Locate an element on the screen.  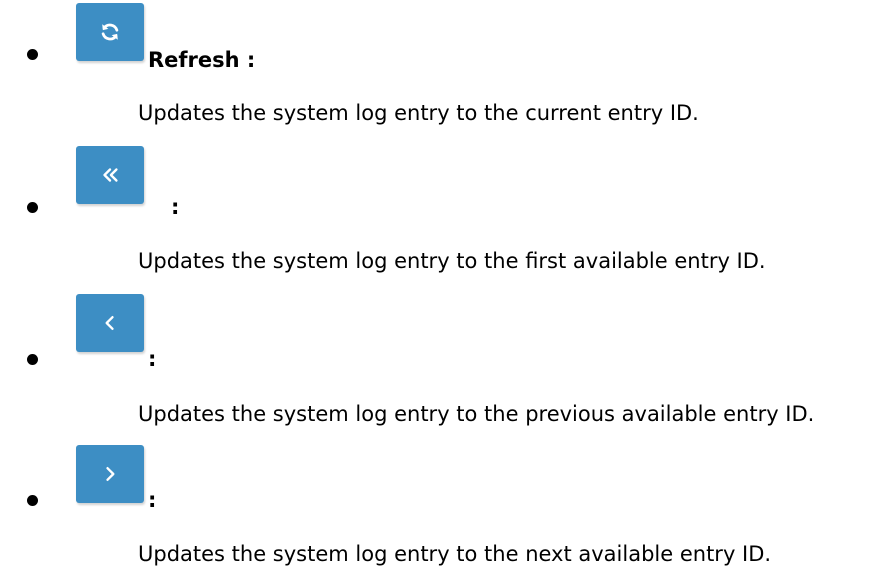
chevron-left-icon is located at coordinates (110, 323).